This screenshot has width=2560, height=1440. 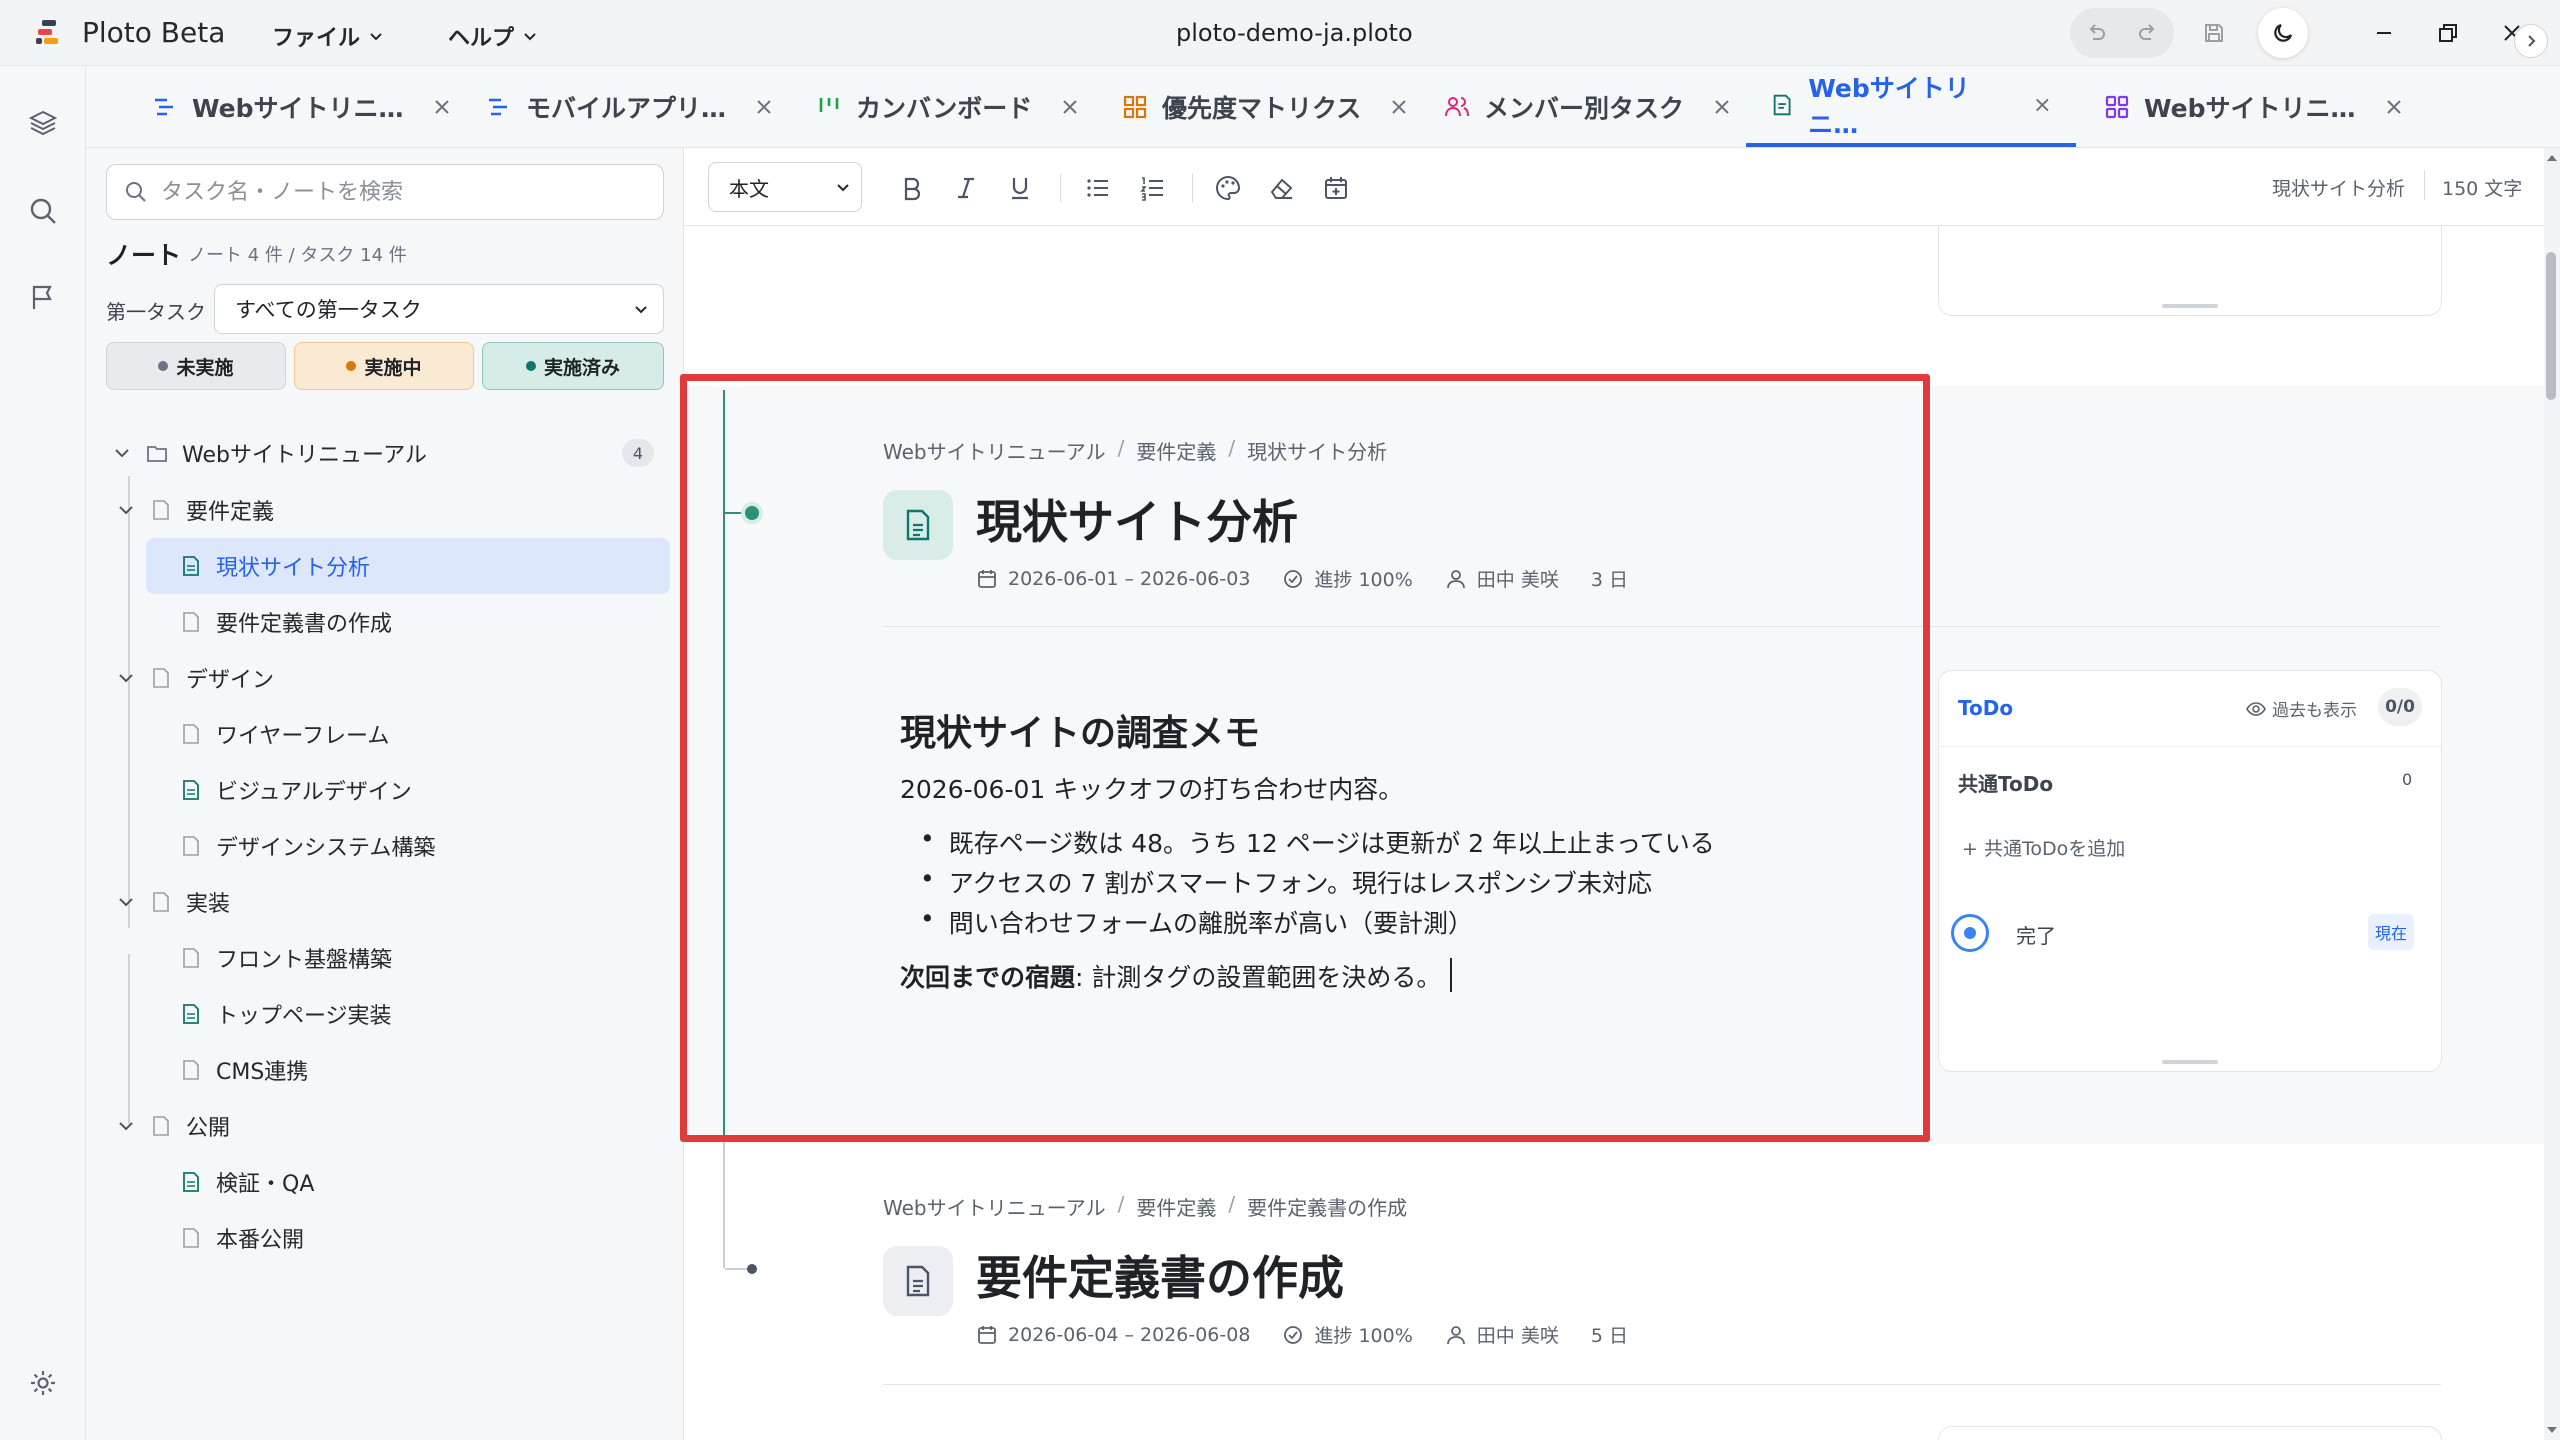 What do you see at coordinates (401, 192) in the screenshot?
I see `search-input` at bounding box center [401, 192].